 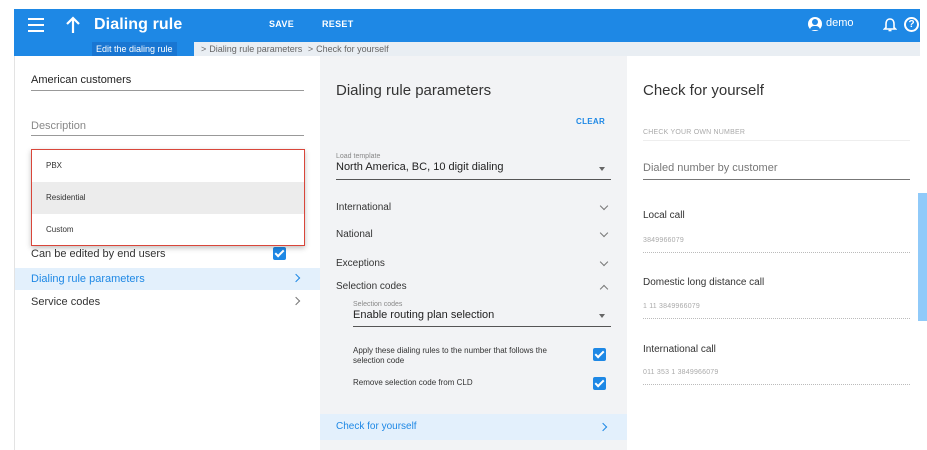 I want to click on breadcrumb-item-params: Dialing rule parameters, so click(x=255, y=49).